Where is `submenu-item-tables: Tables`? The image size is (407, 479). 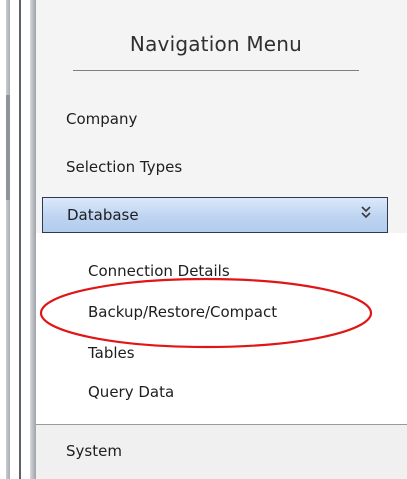
submenu-item-tables: Tables is located at coordinates (111, 353).